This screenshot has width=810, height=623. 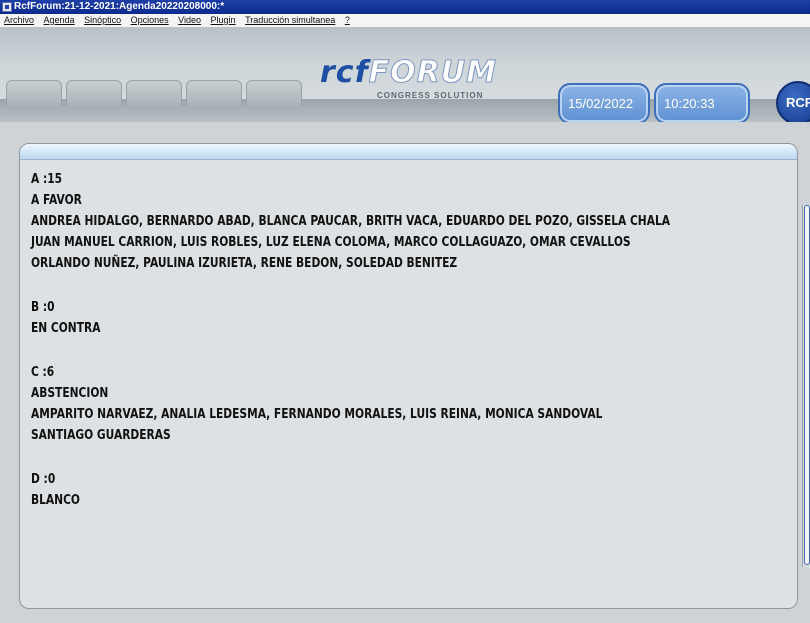 What do you see at coordinates (702, 103) in the screenshot?
I see `time-display: 10:20:33` at bounding box center [702, 103].